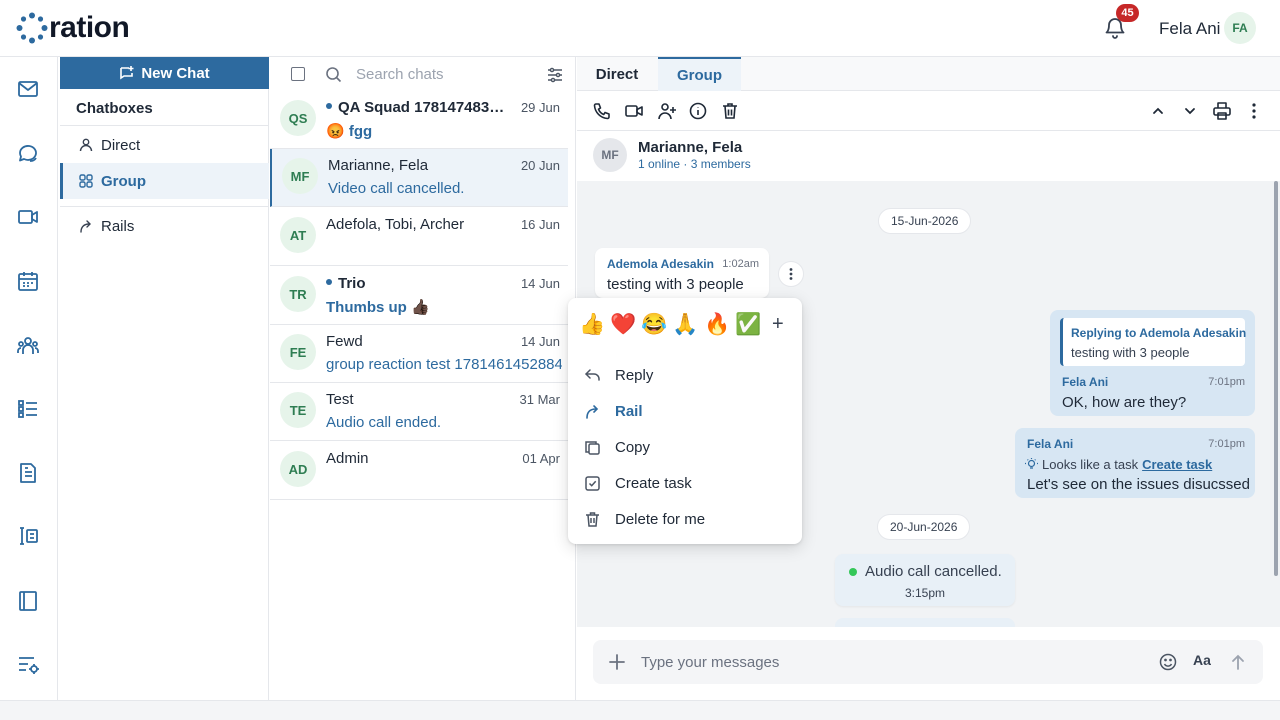 The image size is (1280, 720). What do you see at coordinates (1238, 662) in the screenshot?
I see `send-arrow-icon` at bounding box center [1238, 662].